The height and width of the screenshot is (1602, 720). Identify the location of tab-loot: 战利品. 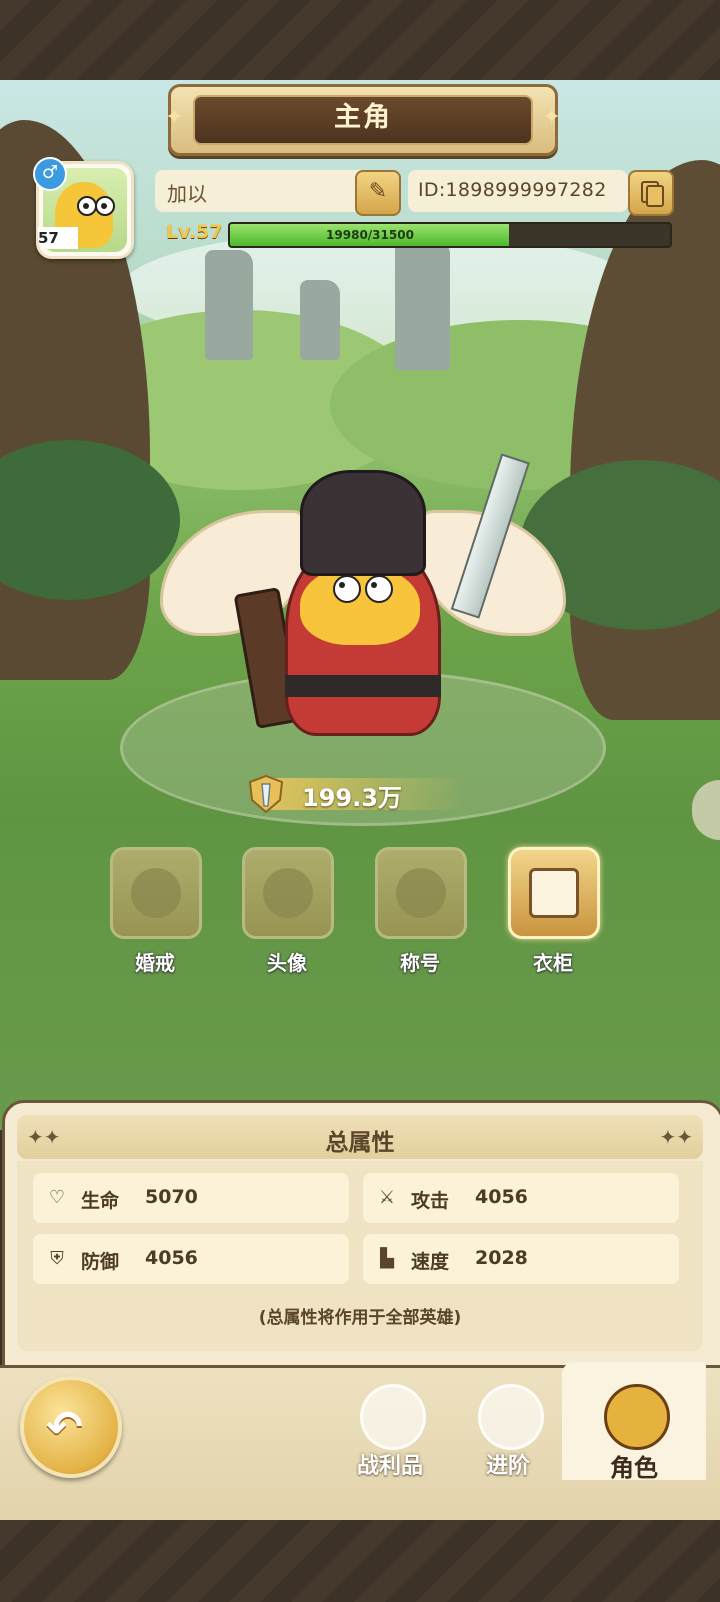
(390, 1434).